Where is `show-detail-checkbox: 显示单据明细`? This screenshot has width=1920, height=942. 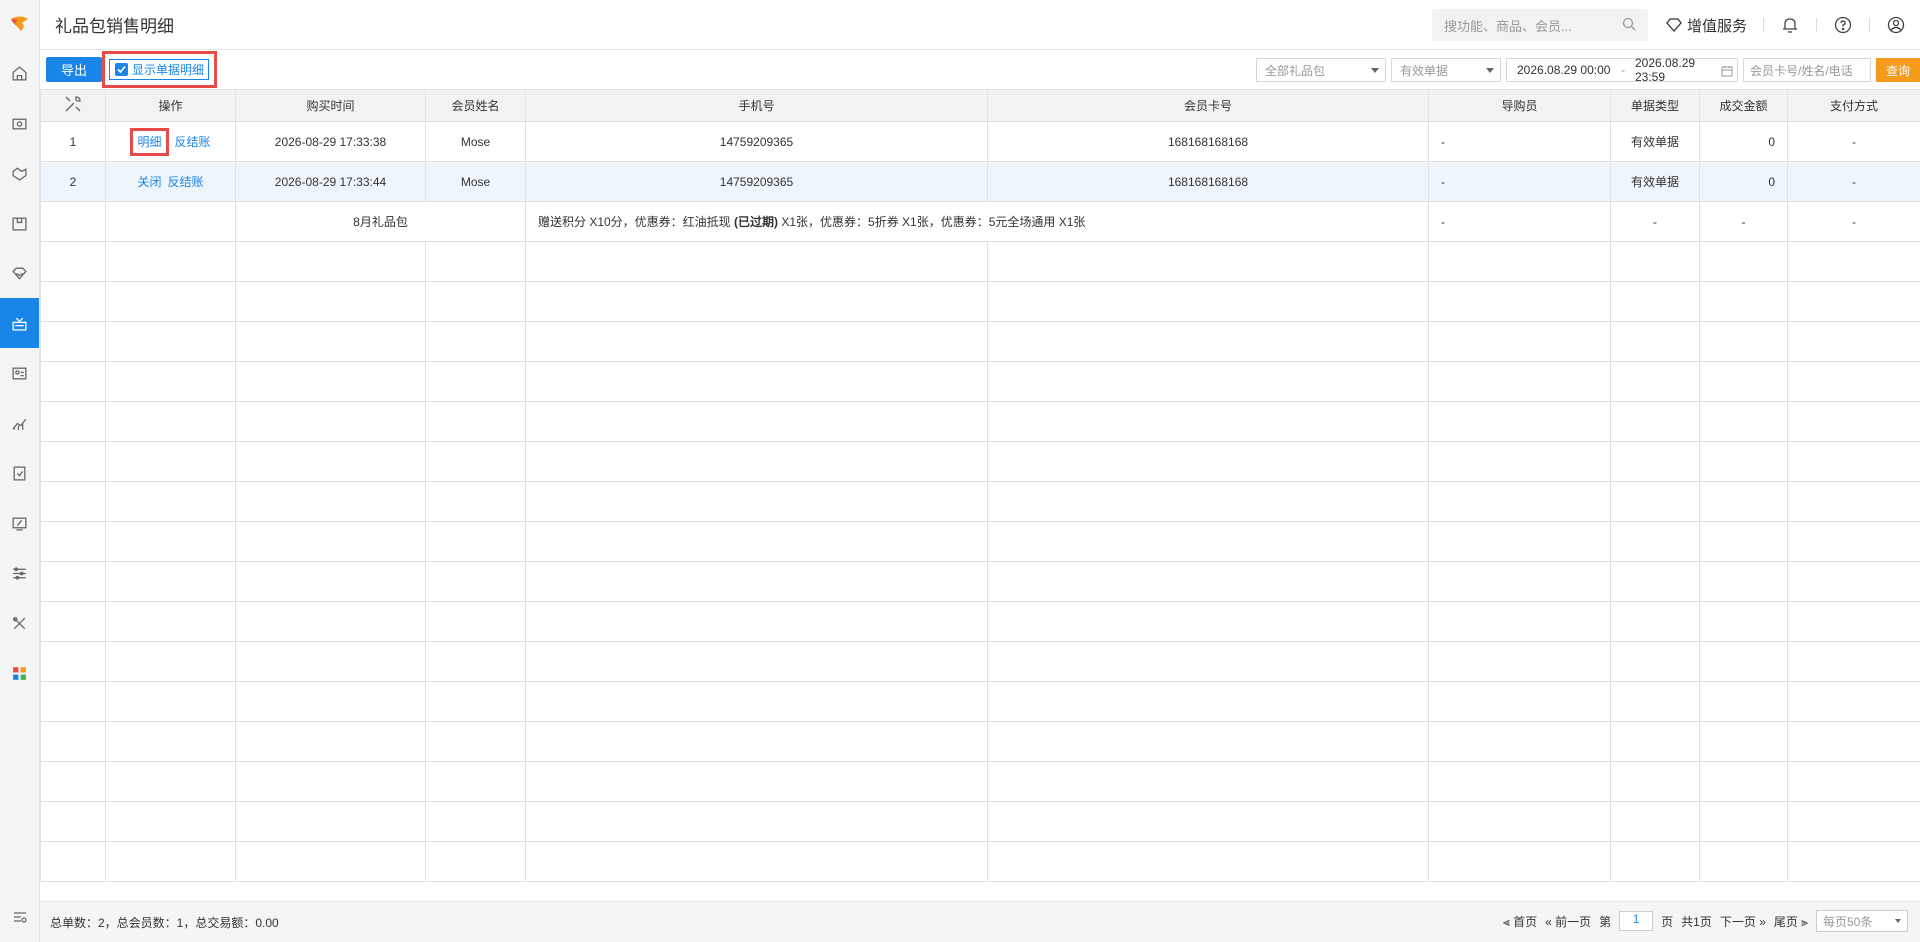 show-detail-checkbox: 显示单据明细 is located at coordinates (159, 69).